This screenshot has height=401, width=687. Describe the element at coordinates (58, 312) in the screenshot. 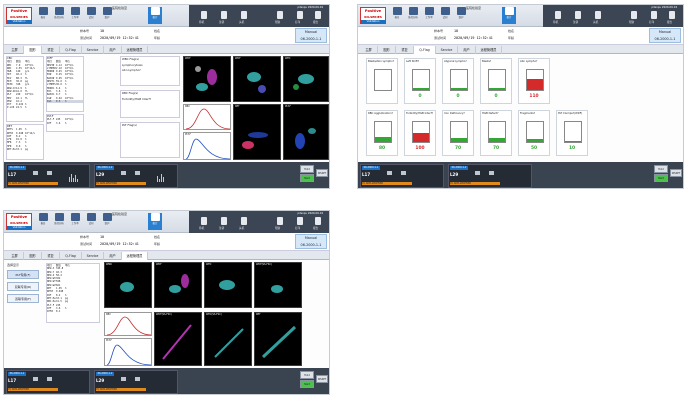

I see `item-value: 8.1` at that location.